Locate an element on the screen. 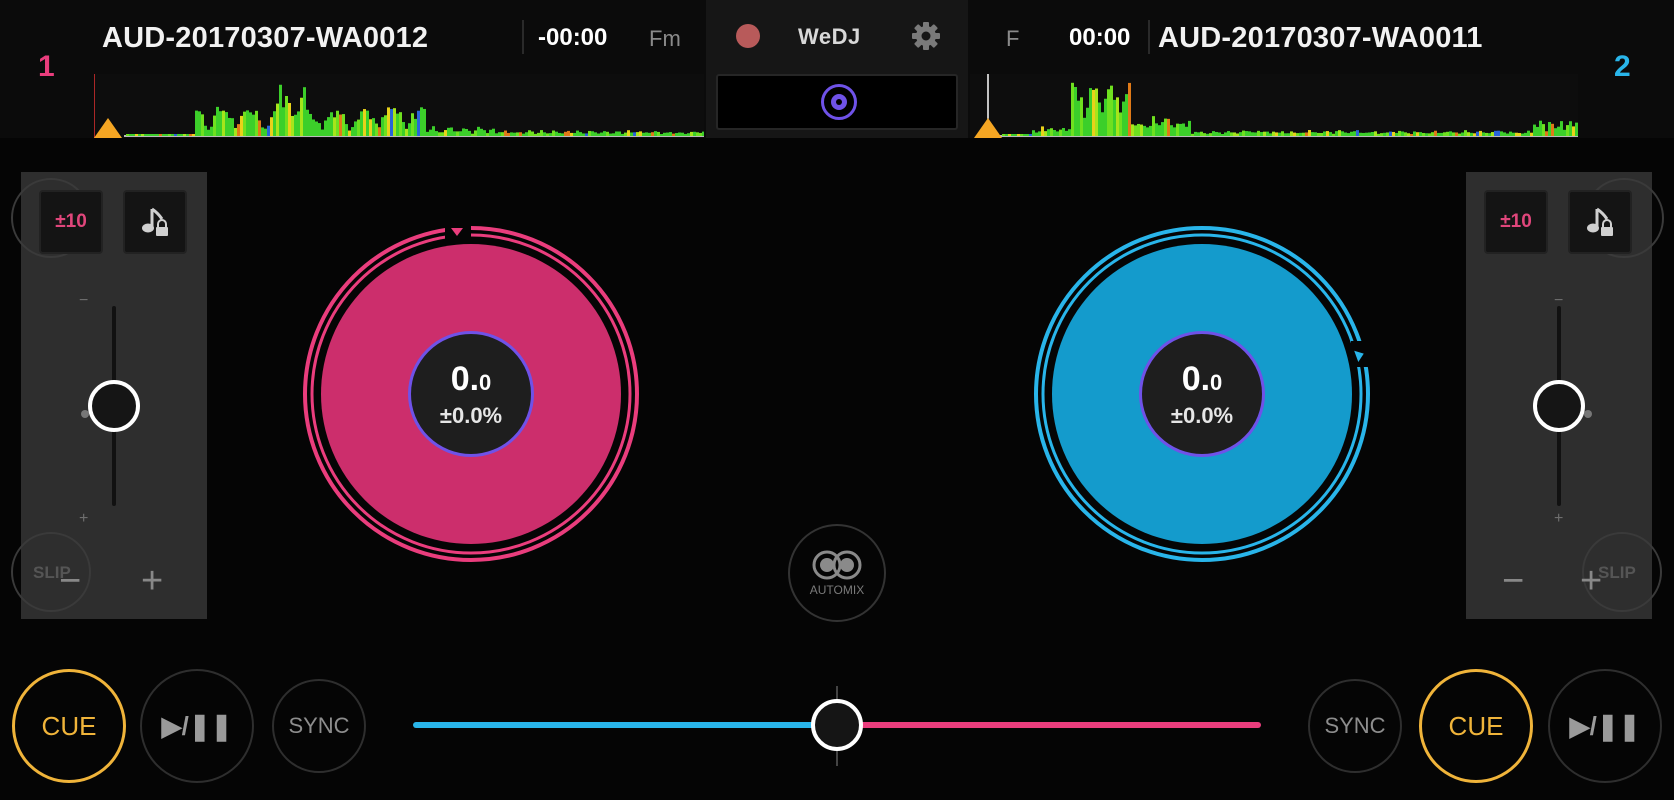  deck2-plus-button: + is located at coordinates (1591, 581).